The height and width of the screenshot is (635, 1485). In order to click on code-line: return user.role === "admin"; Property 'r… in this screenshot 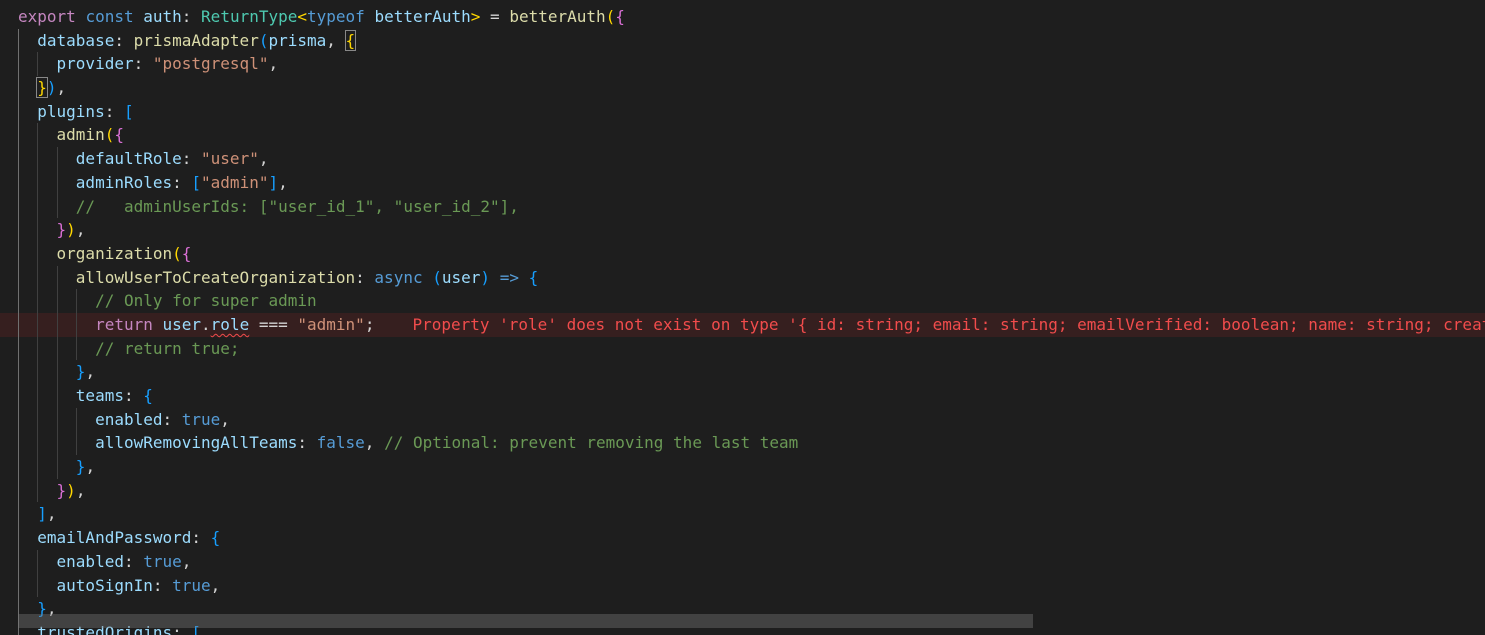, I will do `click(742, 324)`.